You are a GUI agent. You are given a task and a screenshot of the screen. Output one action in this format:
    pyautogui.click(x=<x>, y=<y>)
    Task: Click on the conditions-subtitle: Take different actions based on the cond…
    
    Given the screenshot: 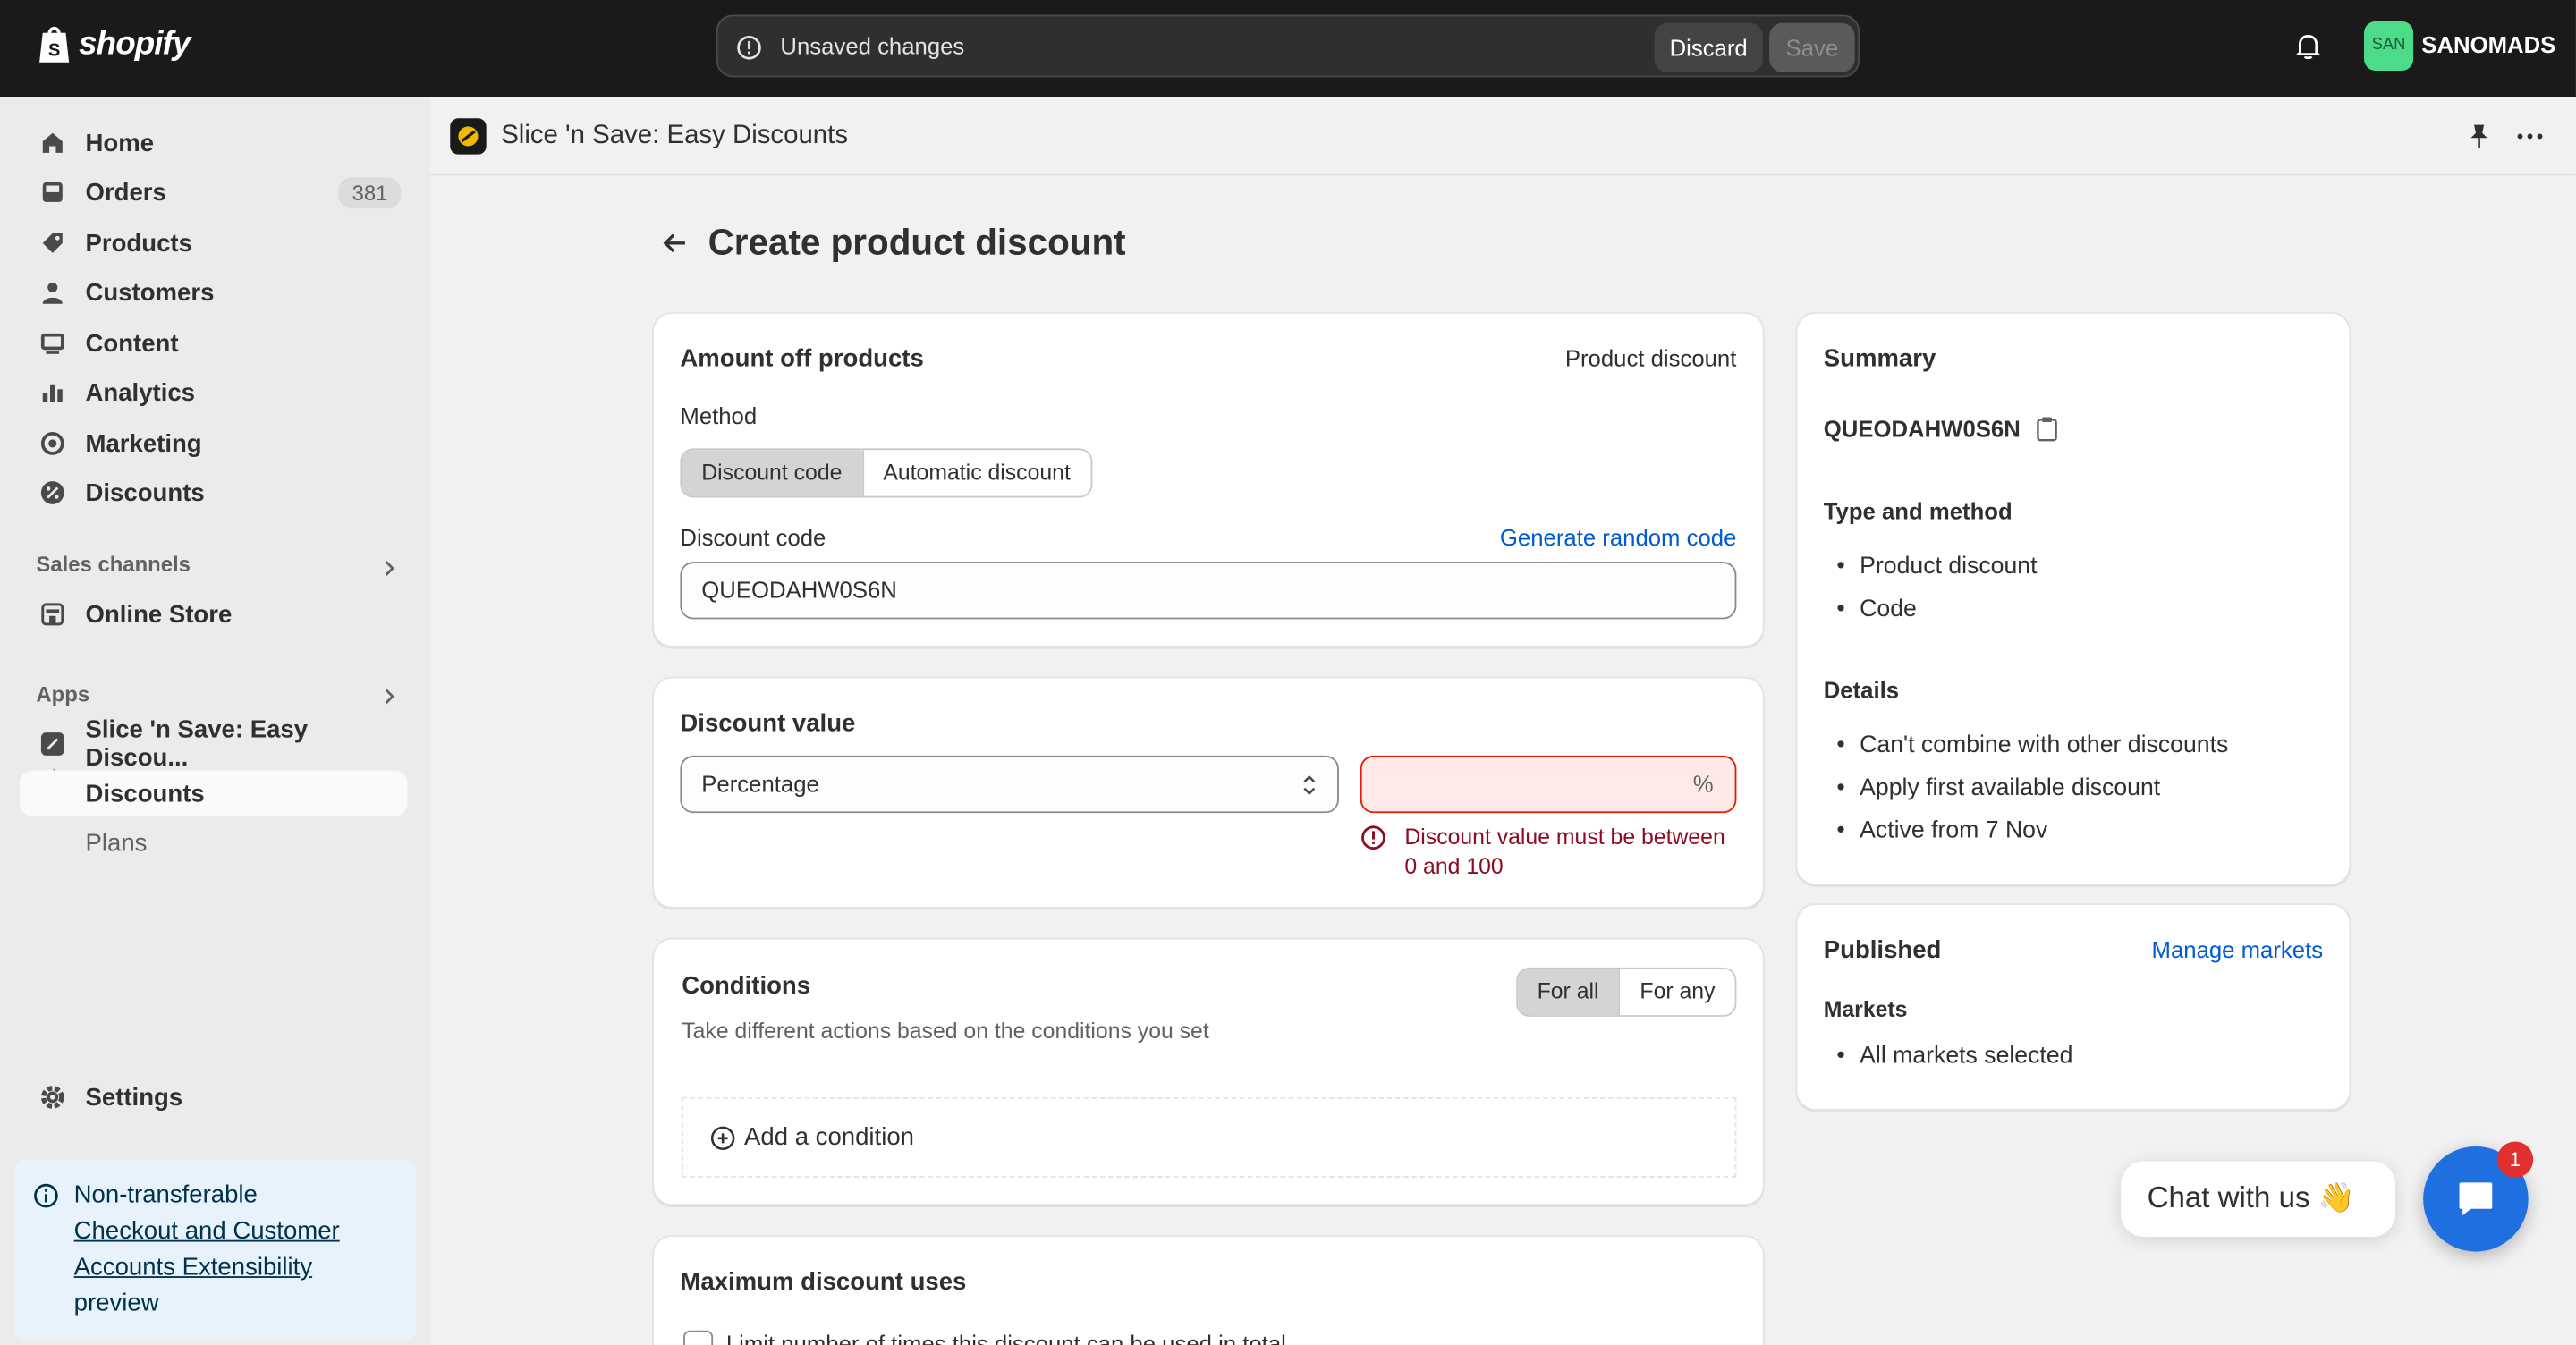 What is the action you would take?
    pyautogui.click(x=945, y=1031)
    